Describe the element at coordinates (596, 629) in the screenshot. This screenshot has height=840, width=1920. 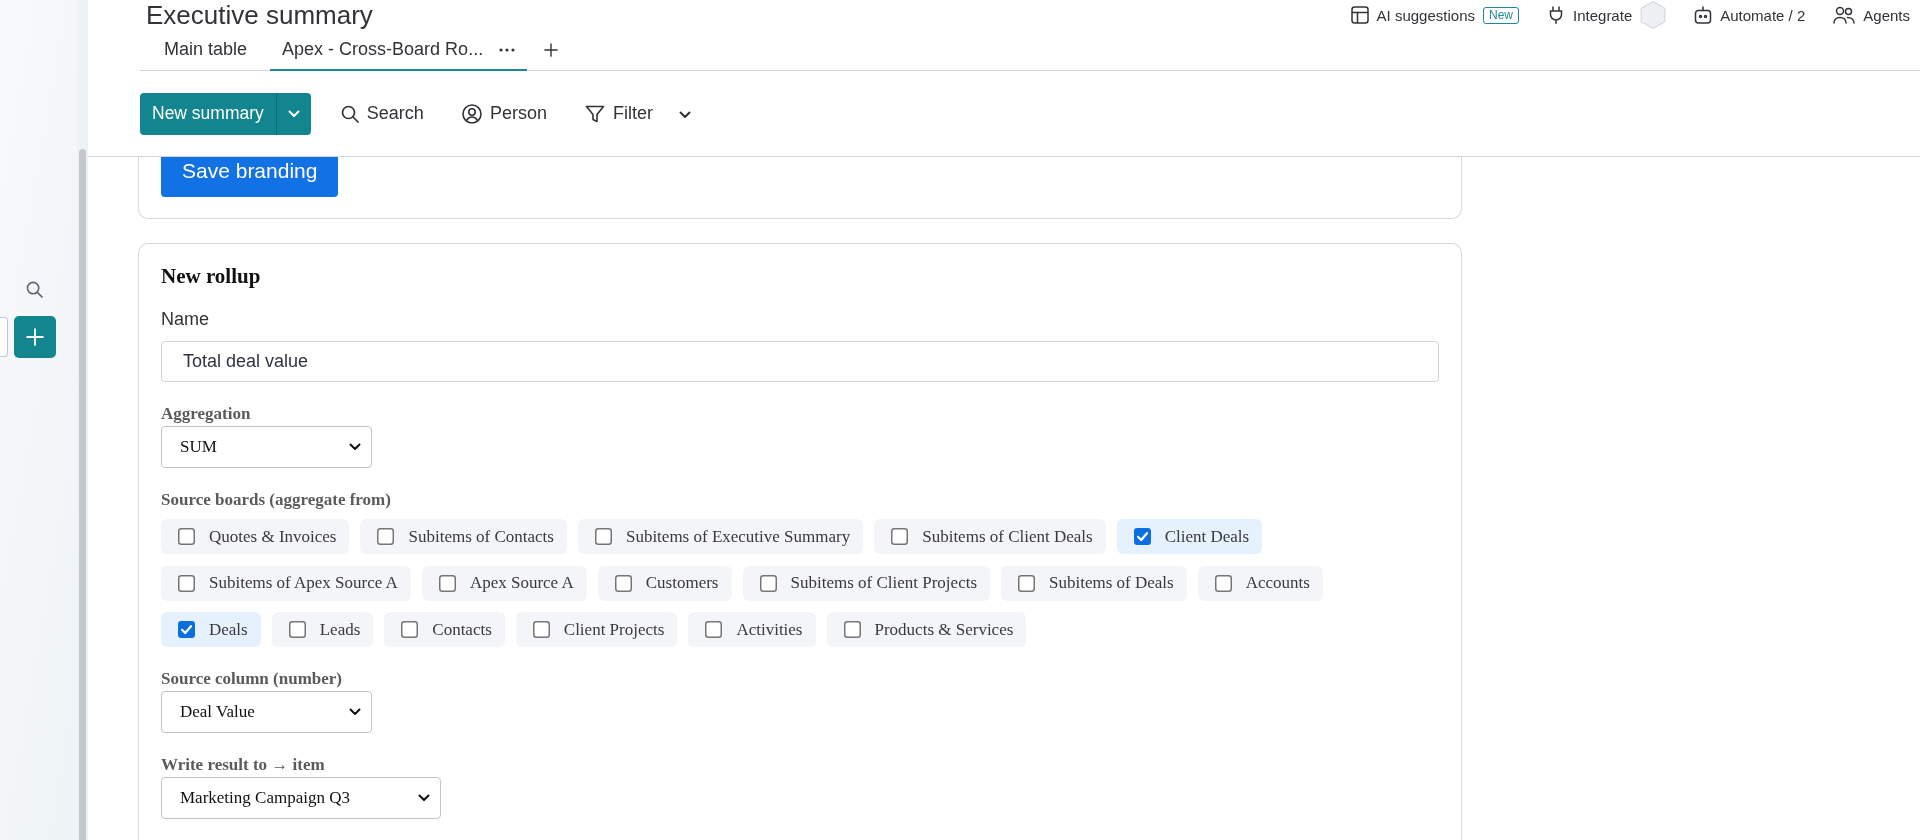
I see `board-option: Client Projects` at that location.